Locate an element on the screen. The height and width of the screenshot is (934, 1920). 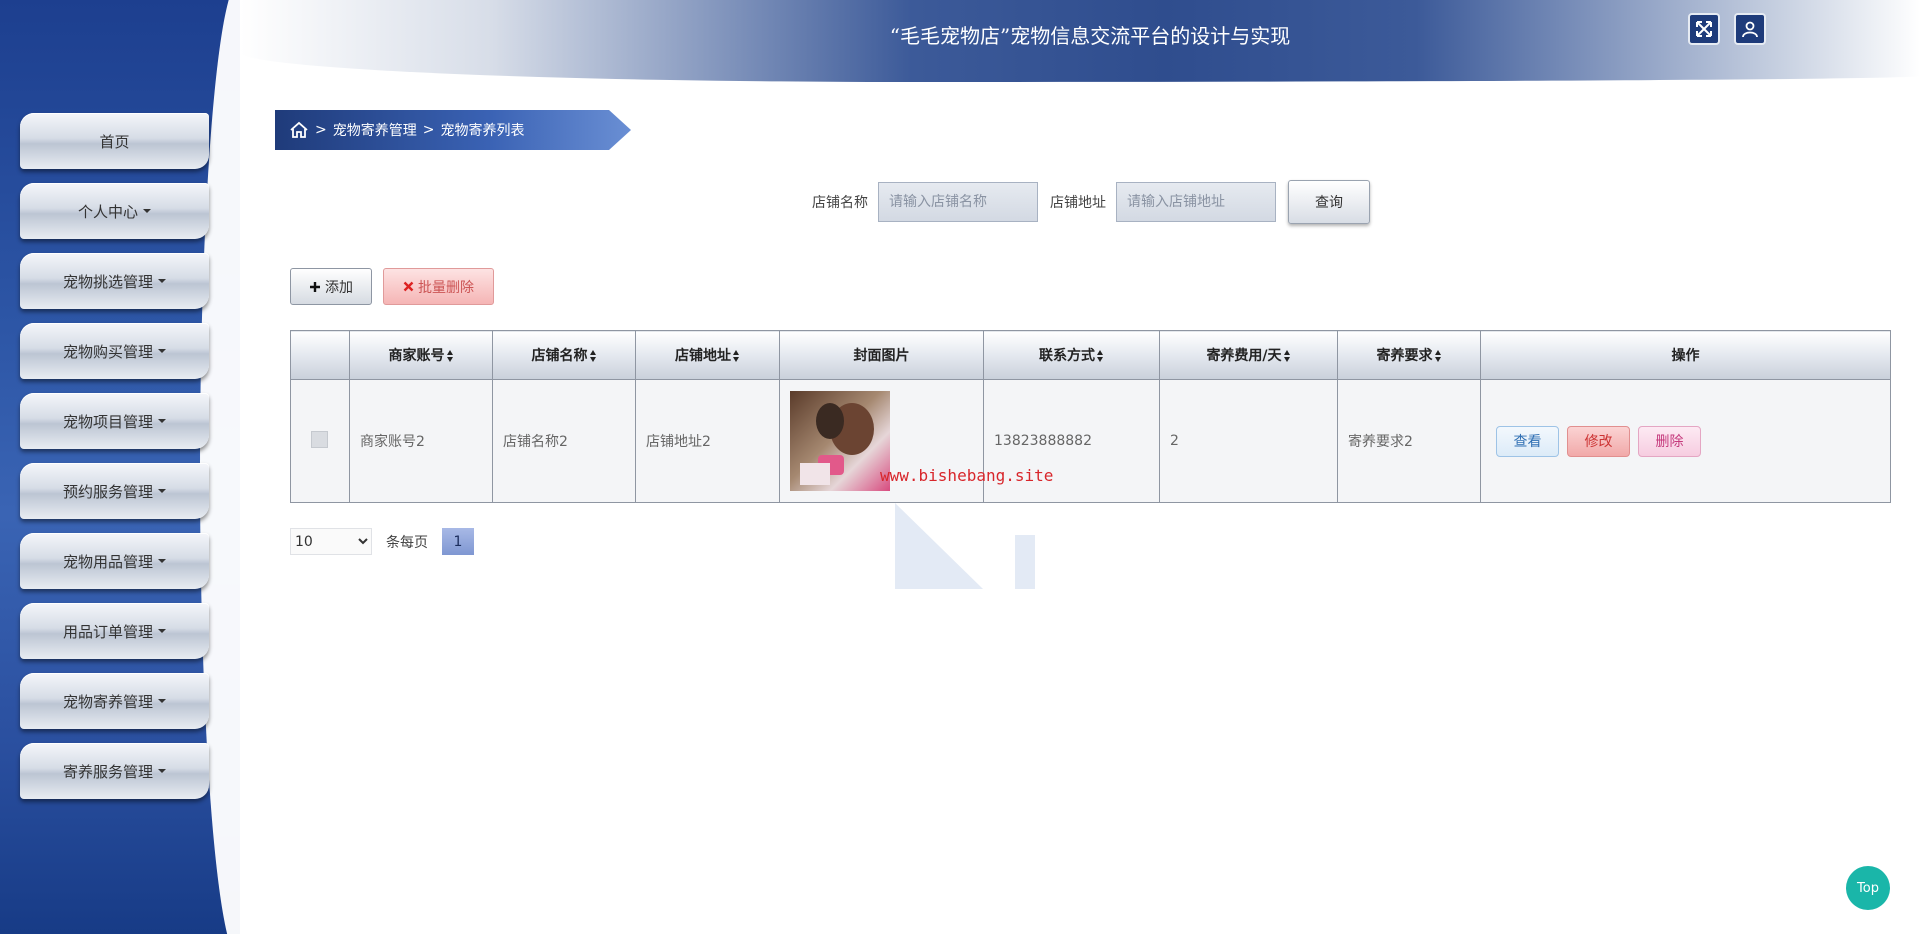
sidebar-item-pet-project: 宠物项目管理 is located at coordinates (114, 421).